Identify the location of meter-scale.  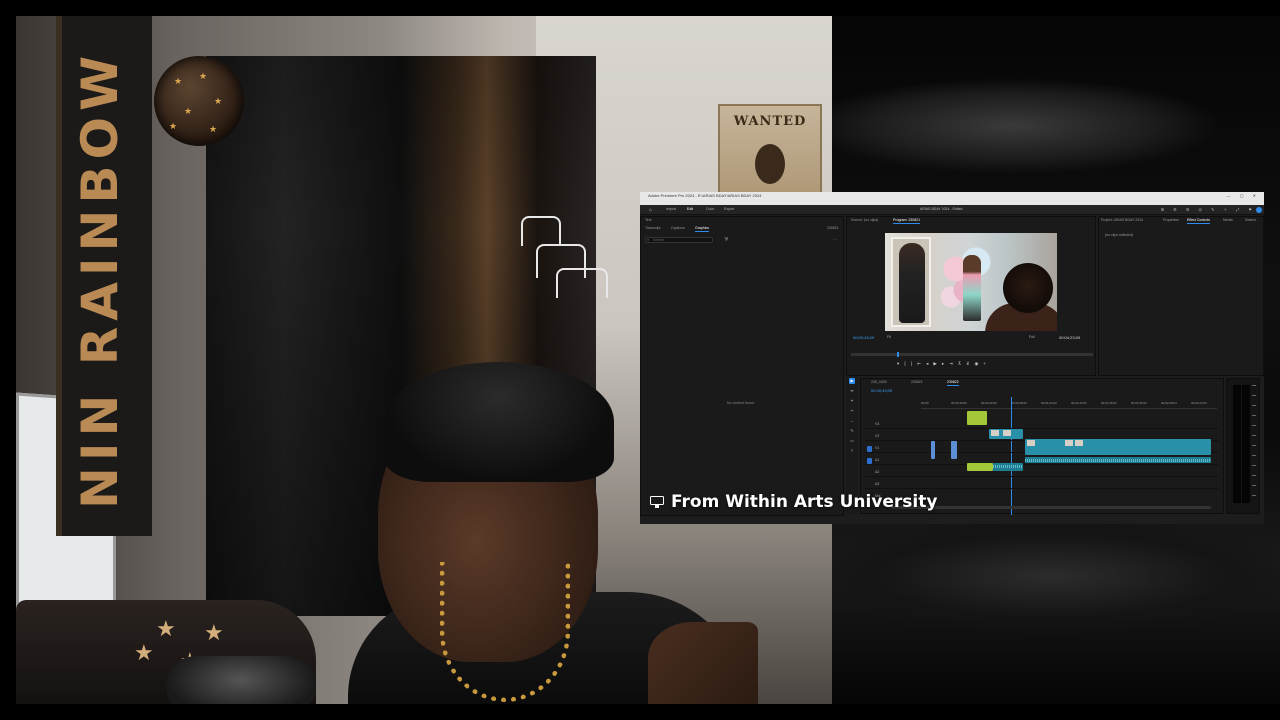
(1254, 444).